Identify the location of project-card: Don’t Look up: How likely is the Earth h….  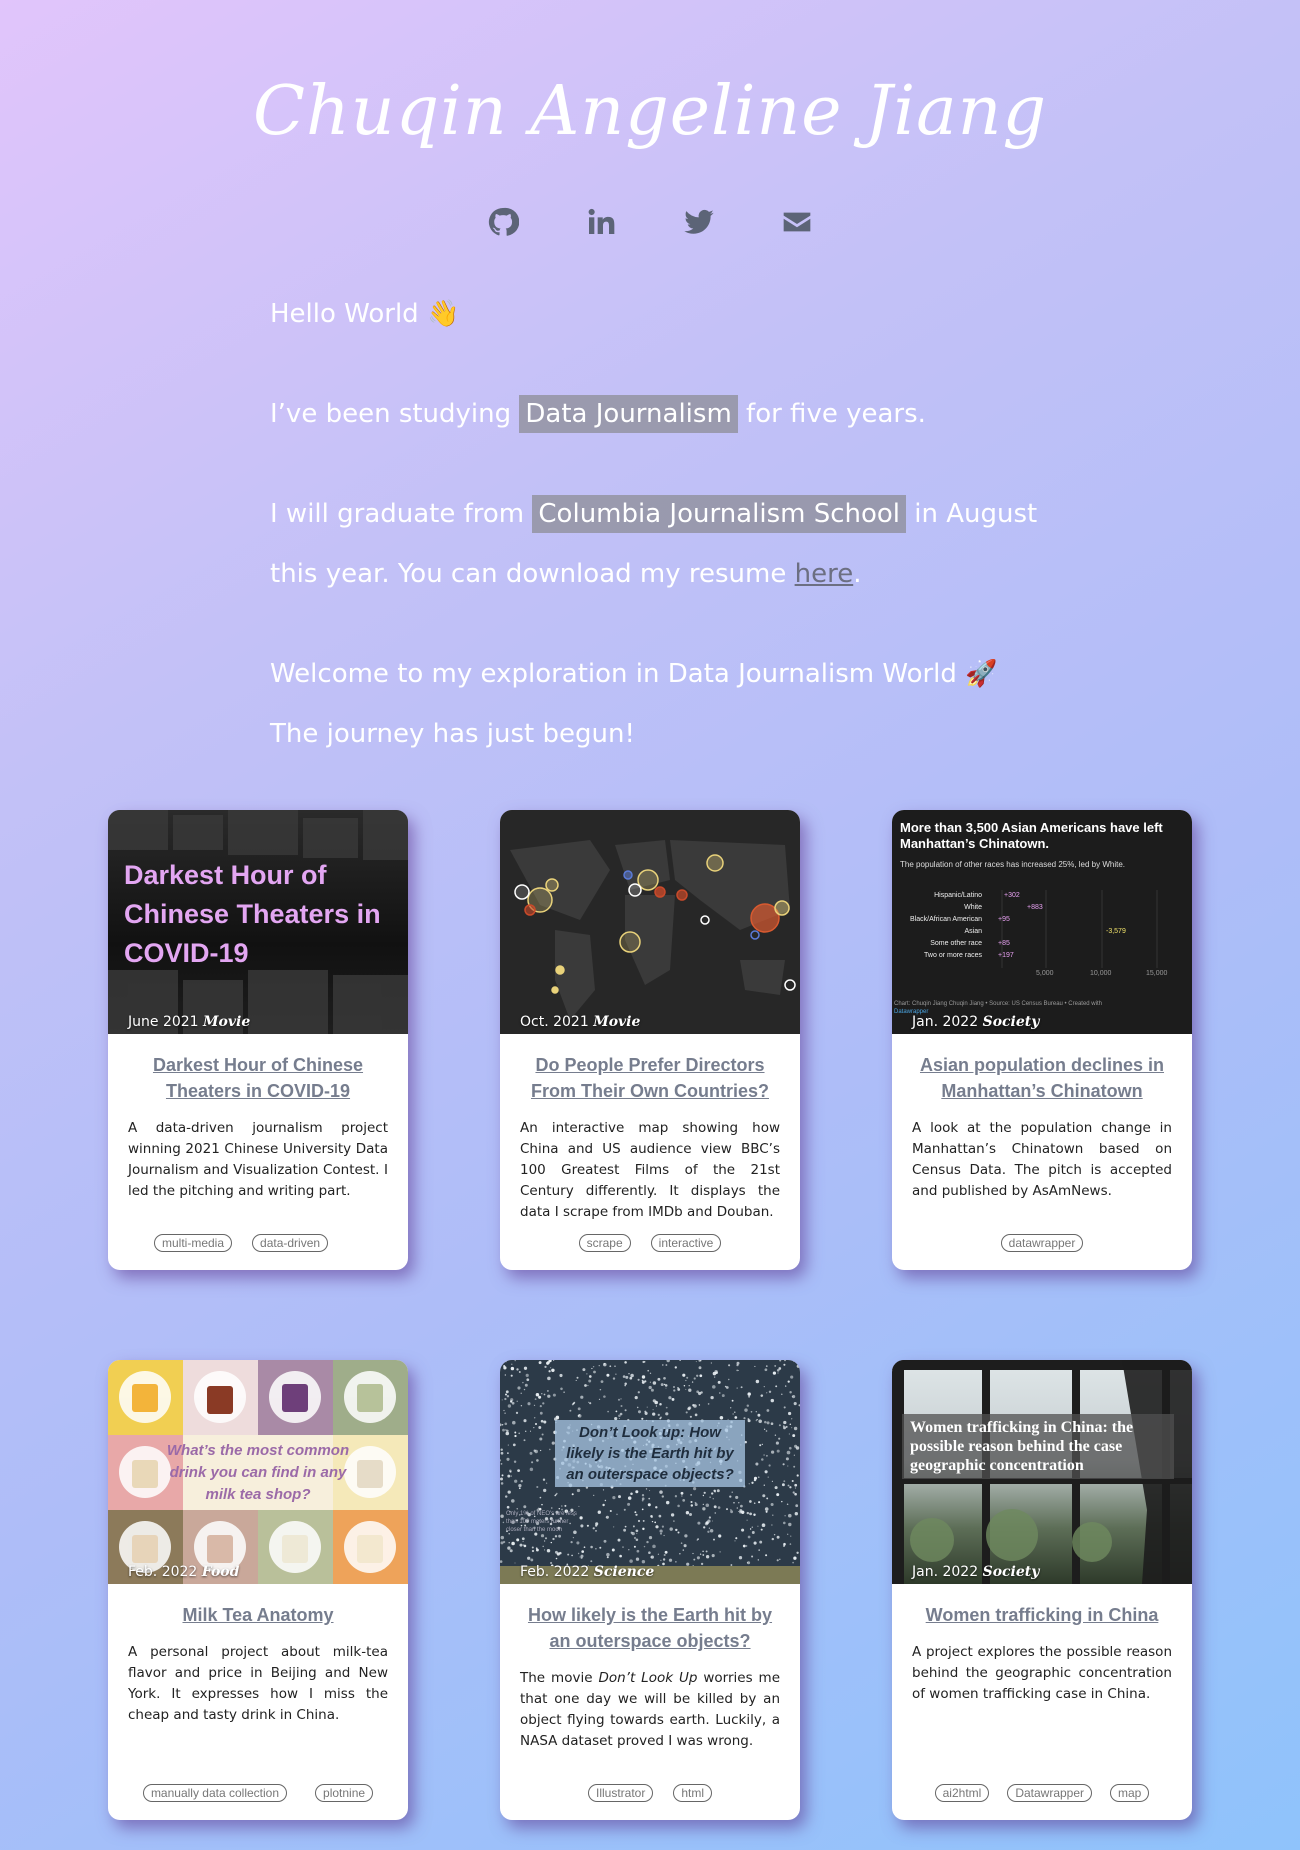
(650, 1590).